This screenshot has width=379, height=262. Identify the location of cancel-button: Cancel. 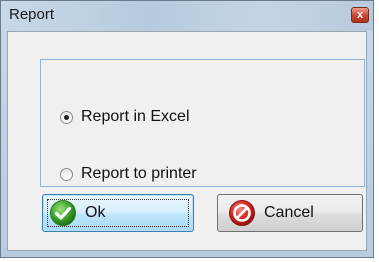
(290, 213).